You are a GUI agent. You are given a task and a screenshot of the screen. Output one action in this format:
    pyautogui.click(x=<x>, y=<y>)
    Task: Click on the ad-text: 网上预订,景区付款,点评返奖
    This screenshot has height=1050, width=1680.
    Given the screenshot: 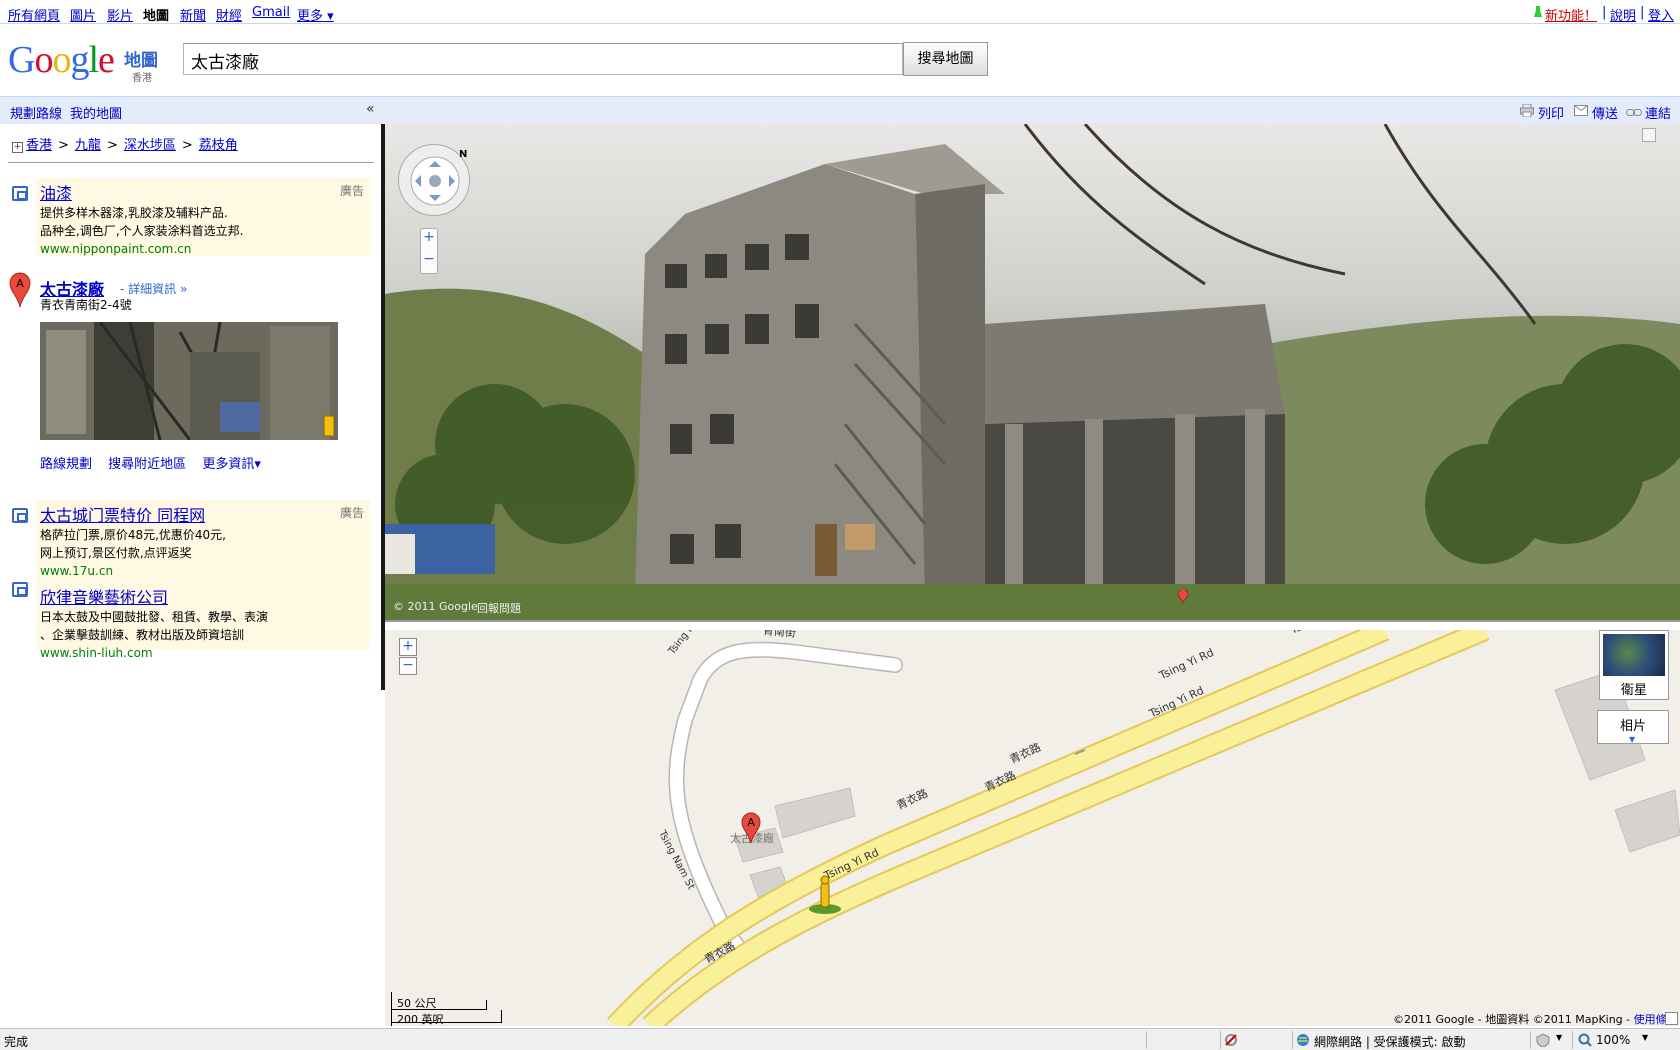 What is the action you would take?
    pyautogui.click(x=116, y=553)
    